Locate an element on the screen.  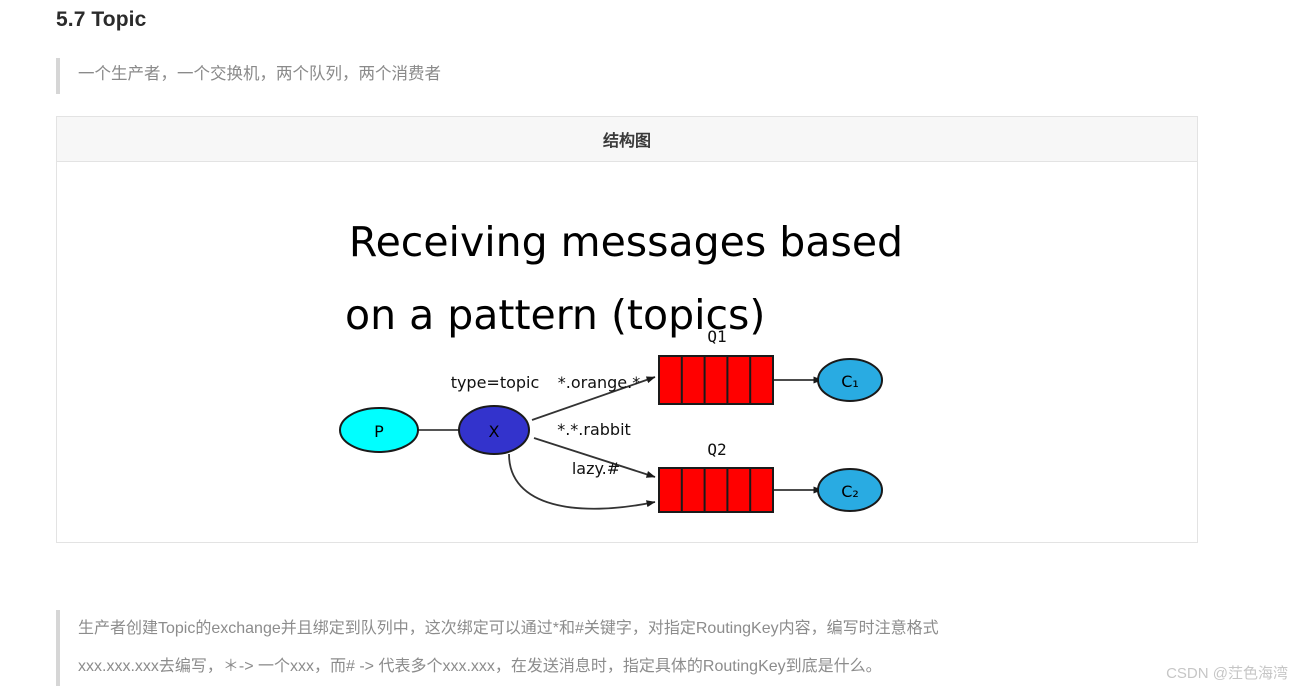
intro-blockquote: 一个生产者，一个交换机，两个队列，两个消费者 is located at coordinates (248, 76).